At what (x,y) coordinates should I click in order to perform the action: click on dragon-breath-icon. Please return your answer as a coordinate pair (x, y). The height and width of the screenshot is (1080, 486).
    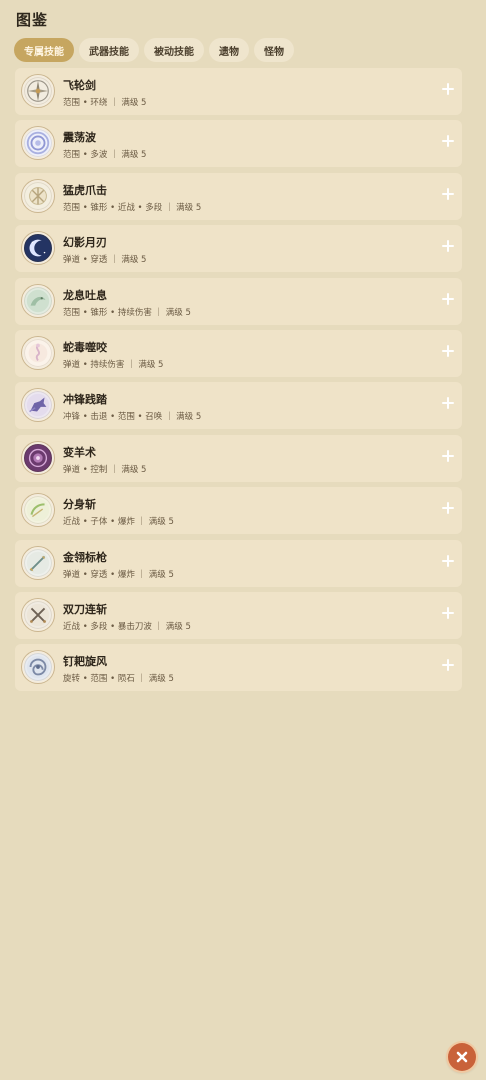
    Looking at the image, I should click on (38, 300).